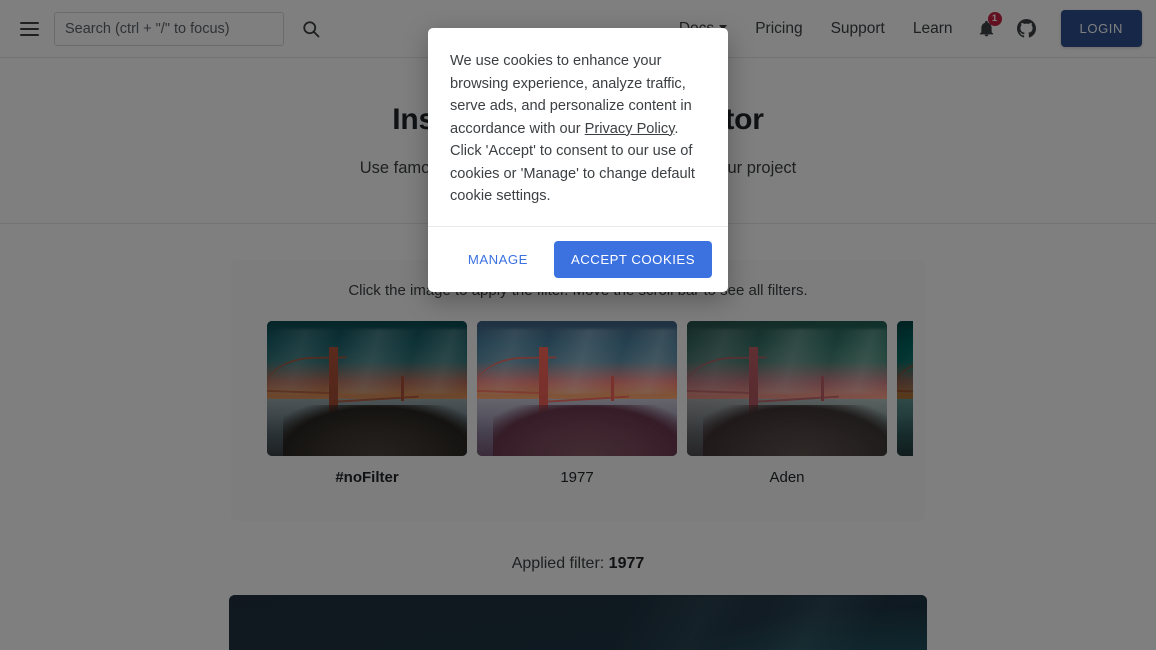  I want to click on cookie-dialog-actions: MANAGE ACCEPT COOKIES, so click(578, 258).